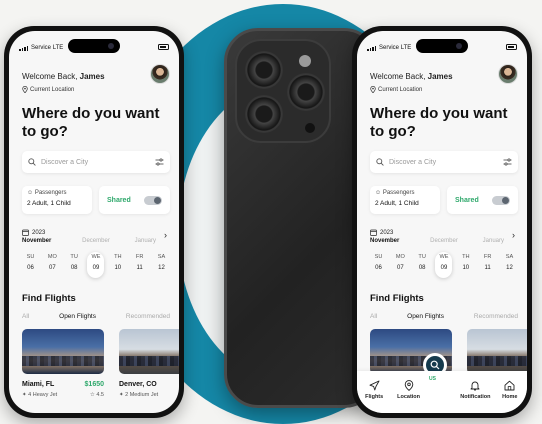 Image resolution: width=542 pixels, height=424 pixels. Describe the element at coordinates (398, 193) in the screenshot. I see `passengers-label: Passengers` at that location.